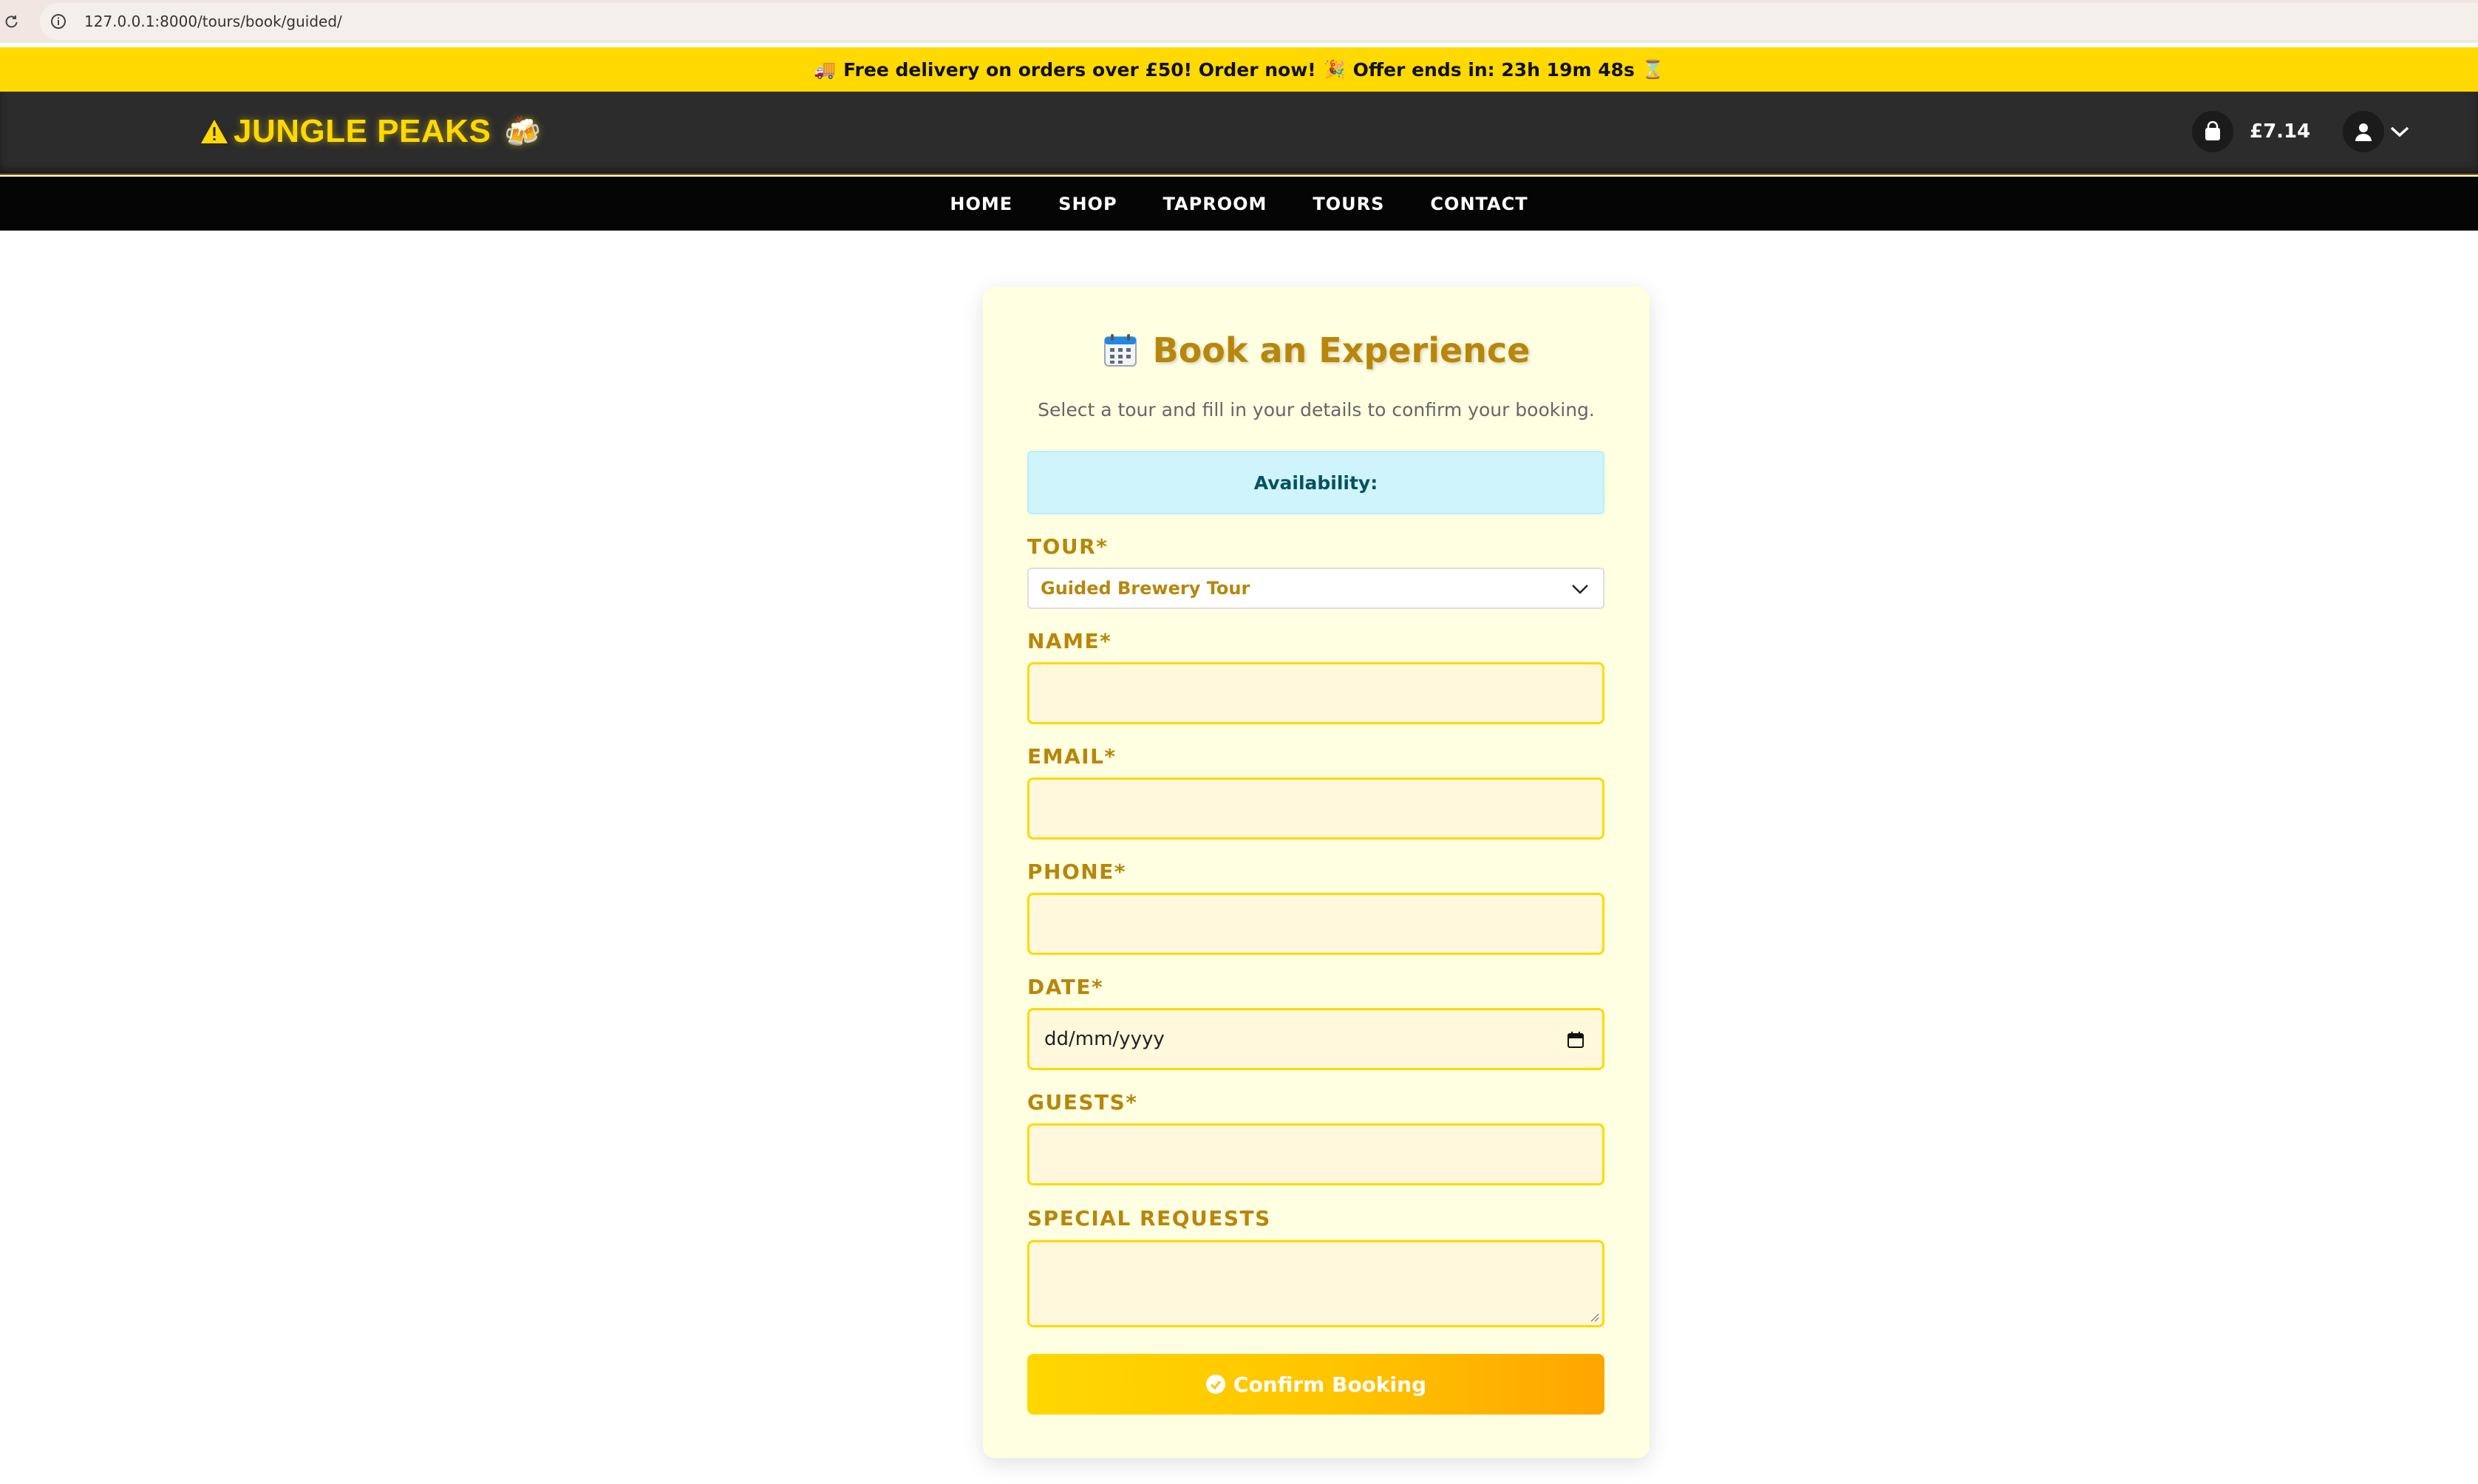 The width and height of the screenshot is (2478, 1484). What do you see at coordinates (825, 69) in the screenshot?
I see `truck-emoji-icon: 🚚` at bounding box center [825, 69].